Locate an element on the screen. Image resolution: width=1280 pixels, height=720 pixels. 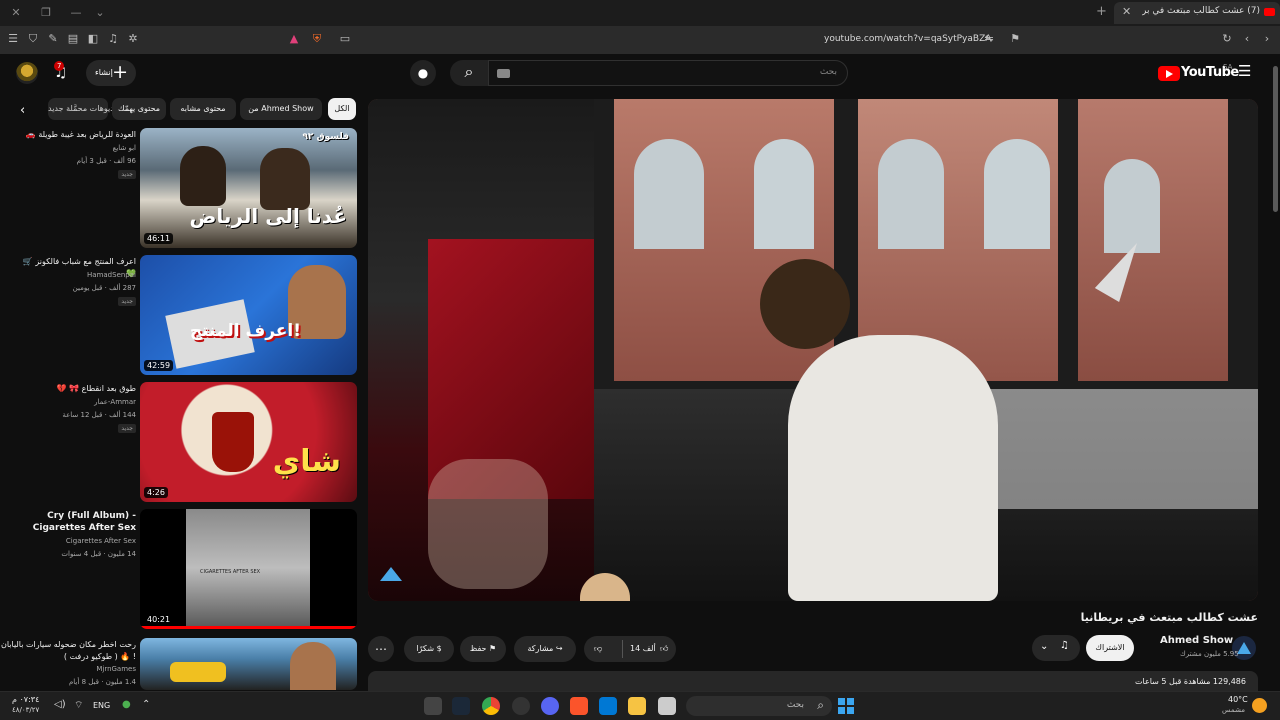
weather-temperature: 40°C is located at coordinates (1238, 699).